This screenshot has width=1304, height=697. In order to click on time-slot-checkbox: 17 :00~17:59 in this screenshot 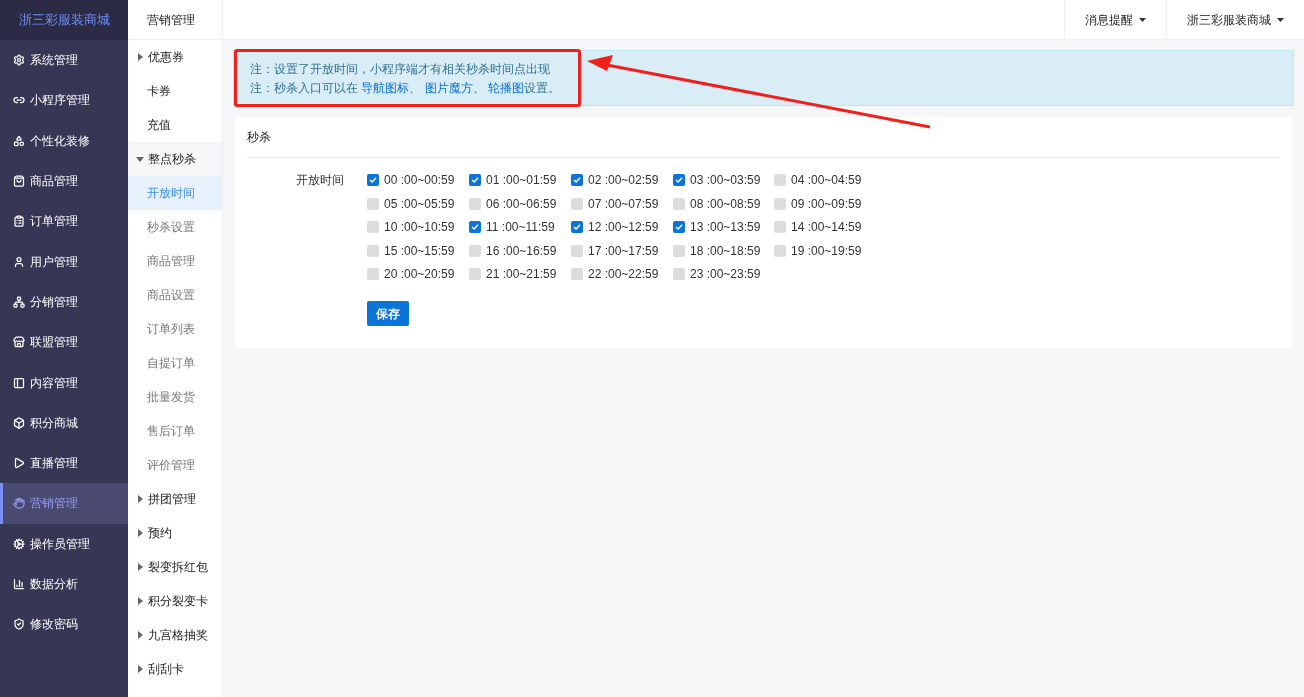, I will do `click(622, 250)`.